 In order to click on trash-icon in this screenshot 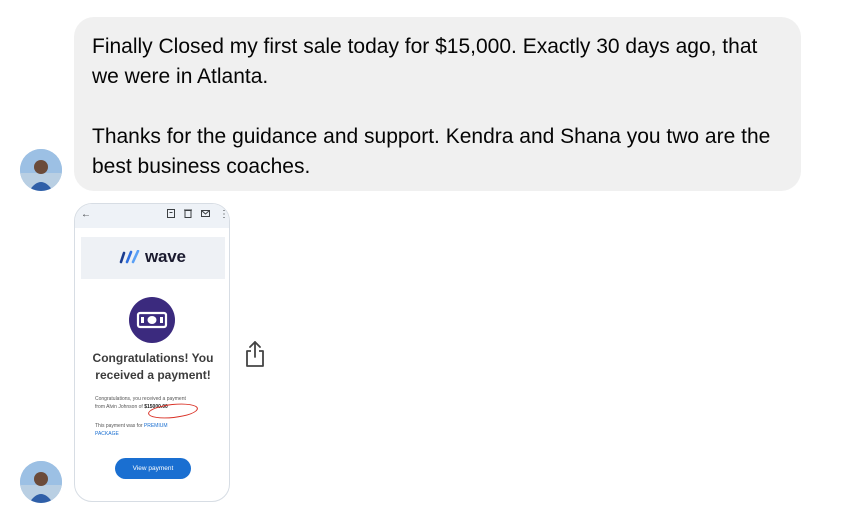, I will do `click(188, 215)`.